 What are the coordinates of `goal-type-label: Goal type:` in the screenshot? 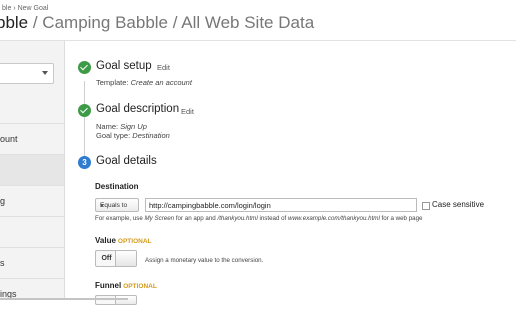 It's located at (113, 135).